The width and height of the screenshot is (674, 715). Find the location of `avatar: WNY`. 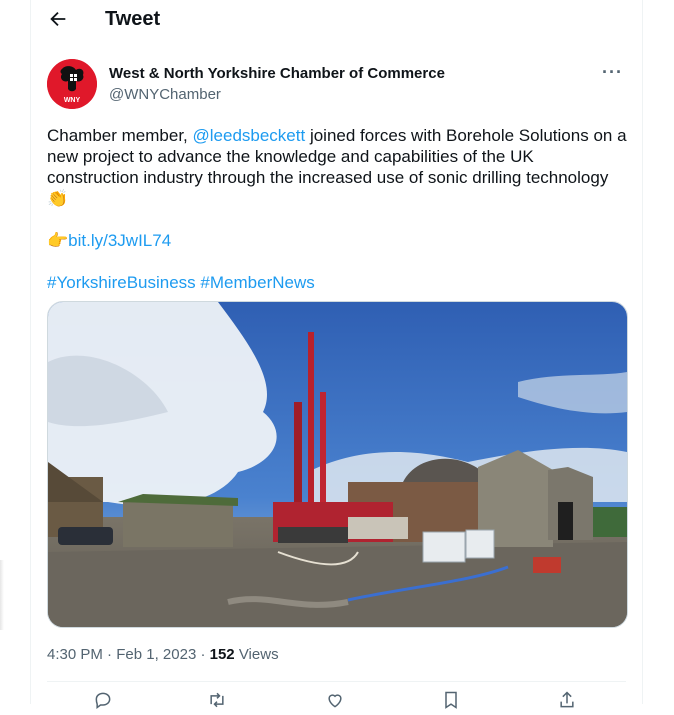

avatar: WNY is located at coordinates (72, 84).